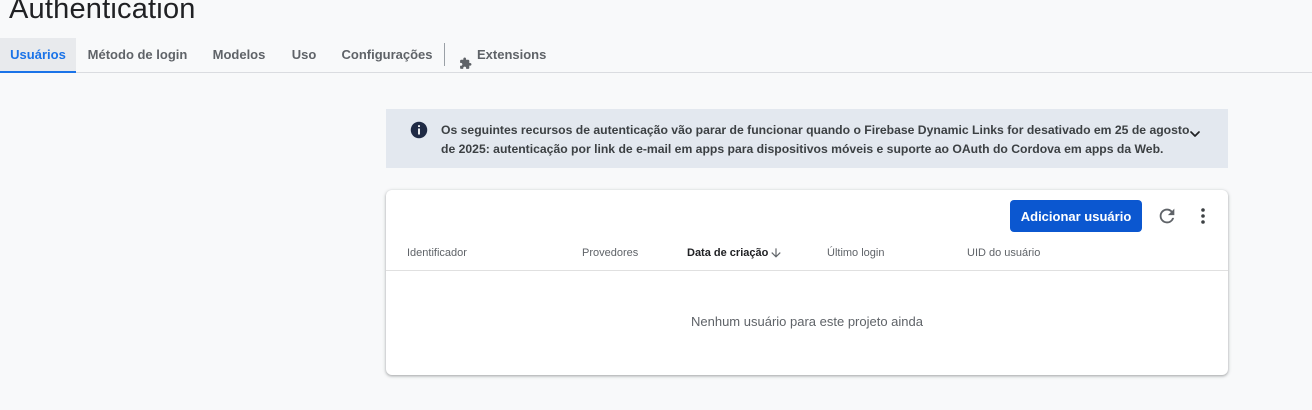 The height and width of the screenshot is (410, 1312). I want to click on column-data-de-criacao-label: Data de criação, so click(728, 253).